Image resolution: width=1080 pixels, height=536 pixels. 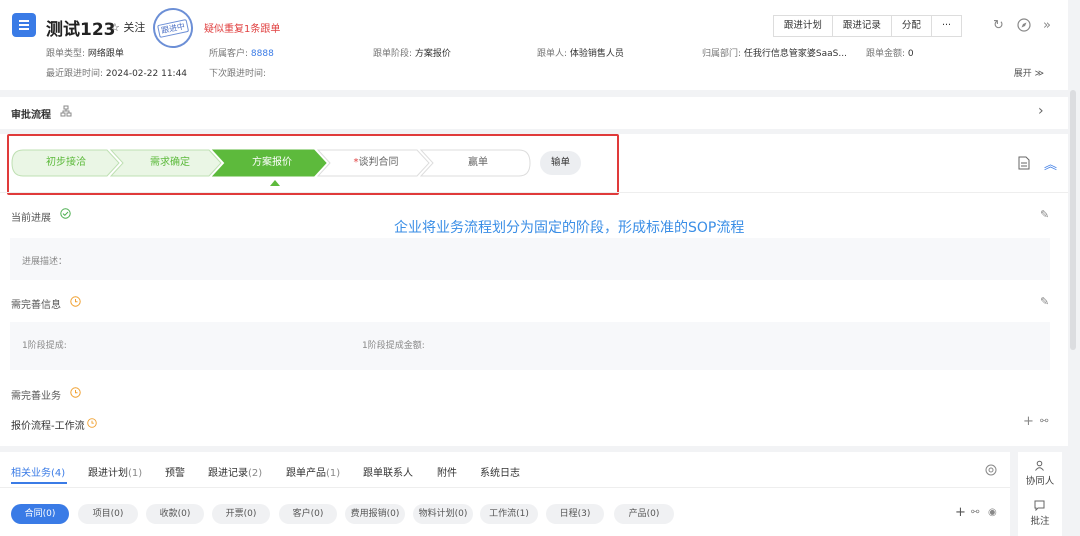 I want to click on header-button-group: 跟进计划 跟进记录 分配 ···, so click(x=867, y=26).